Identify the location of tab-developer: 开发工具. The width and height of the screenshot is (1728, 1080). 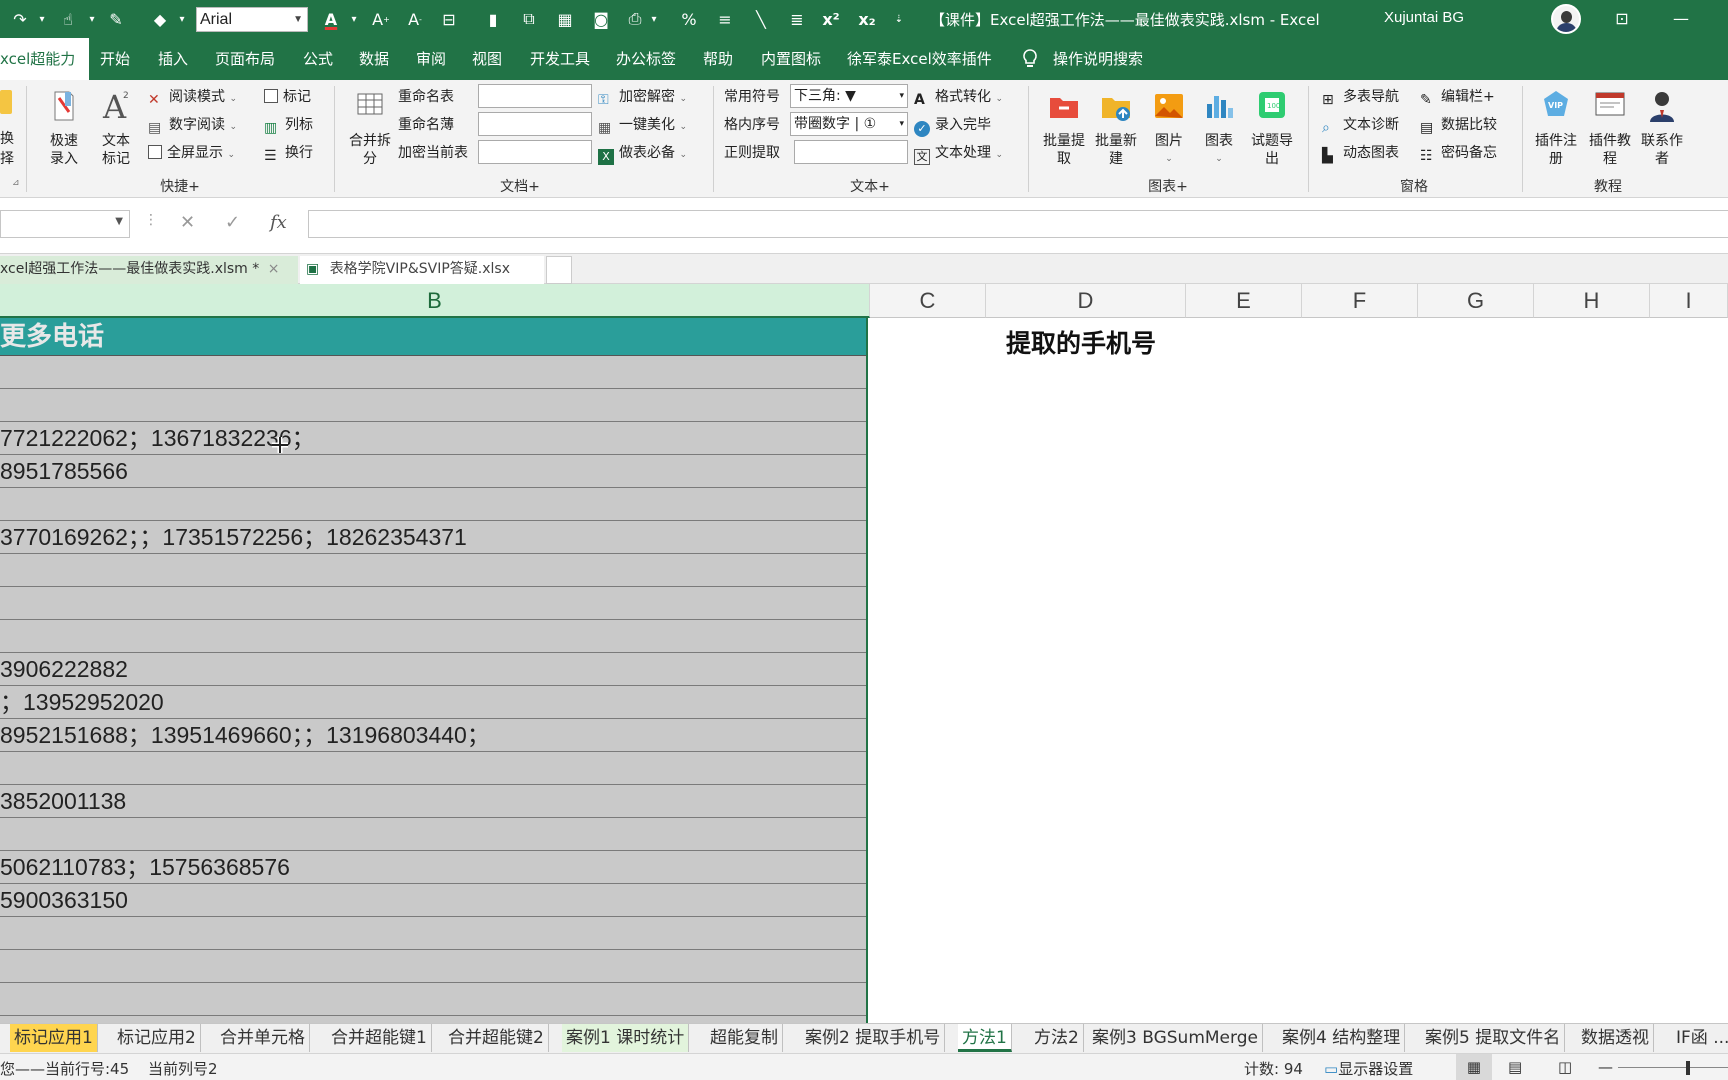
(560, 59).